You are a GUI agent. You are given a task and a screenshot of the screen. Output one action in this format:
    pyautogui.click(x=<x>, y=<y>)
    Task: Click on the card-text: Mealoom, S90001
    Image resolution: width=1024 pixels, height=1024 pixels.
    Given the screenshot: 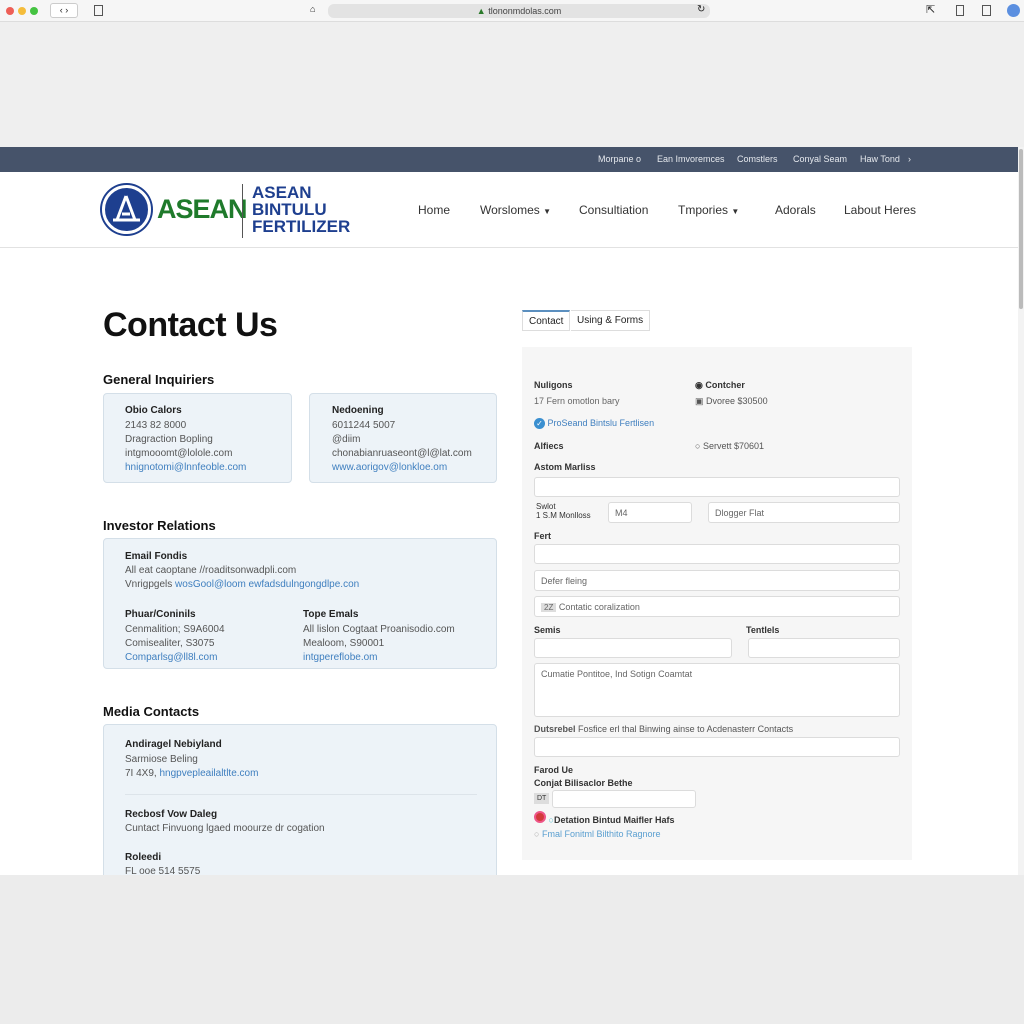 What is the action you would take?
    pyautogui.click(x=344, y=643)
    